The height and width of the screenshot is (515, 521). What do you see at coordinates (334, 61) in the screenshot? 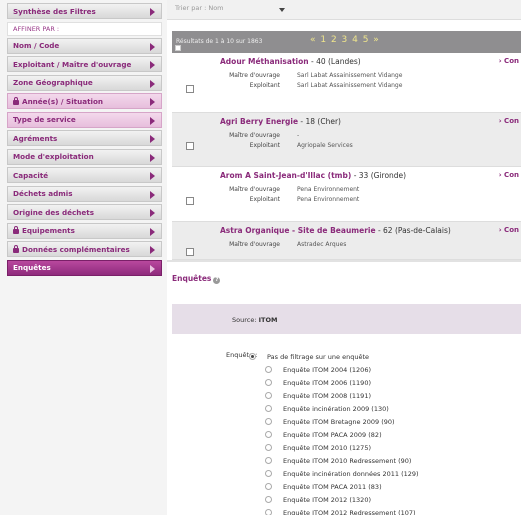
I see `result-location: - 40 (Landes)` at bounding box center [334, 61].